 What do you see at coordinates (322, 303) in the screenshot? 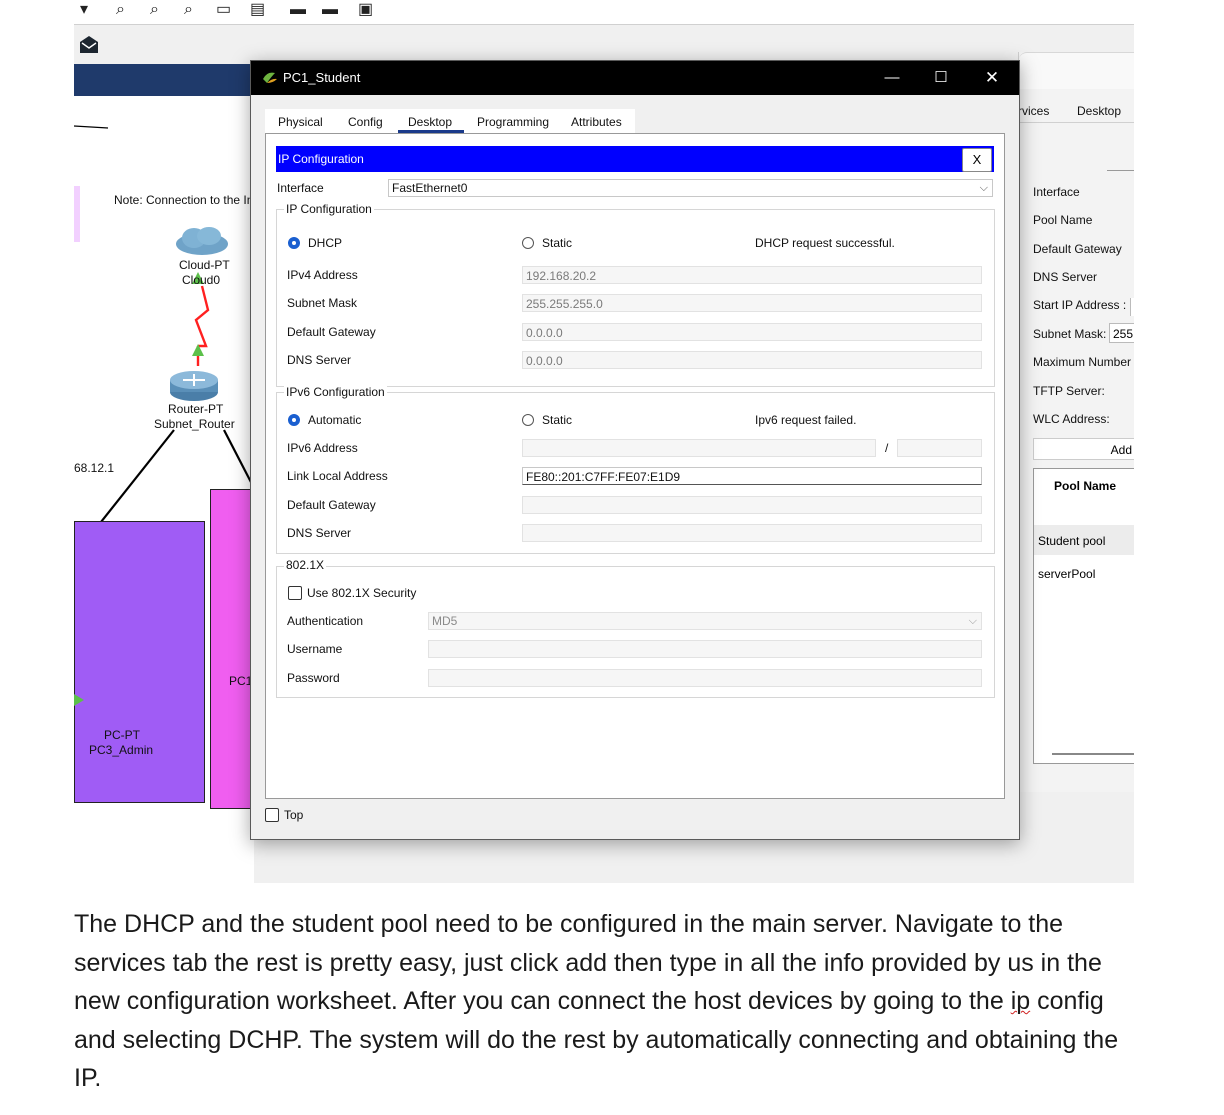
I see `subnet-mask-label: Subnet Mask` at bounding box center [322, 303].